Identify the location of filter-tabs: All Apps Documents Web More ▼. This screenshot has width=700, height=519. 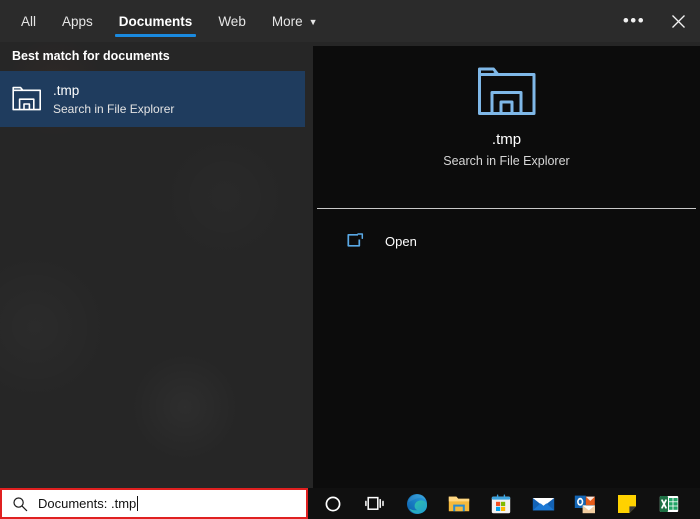
(169, 21).